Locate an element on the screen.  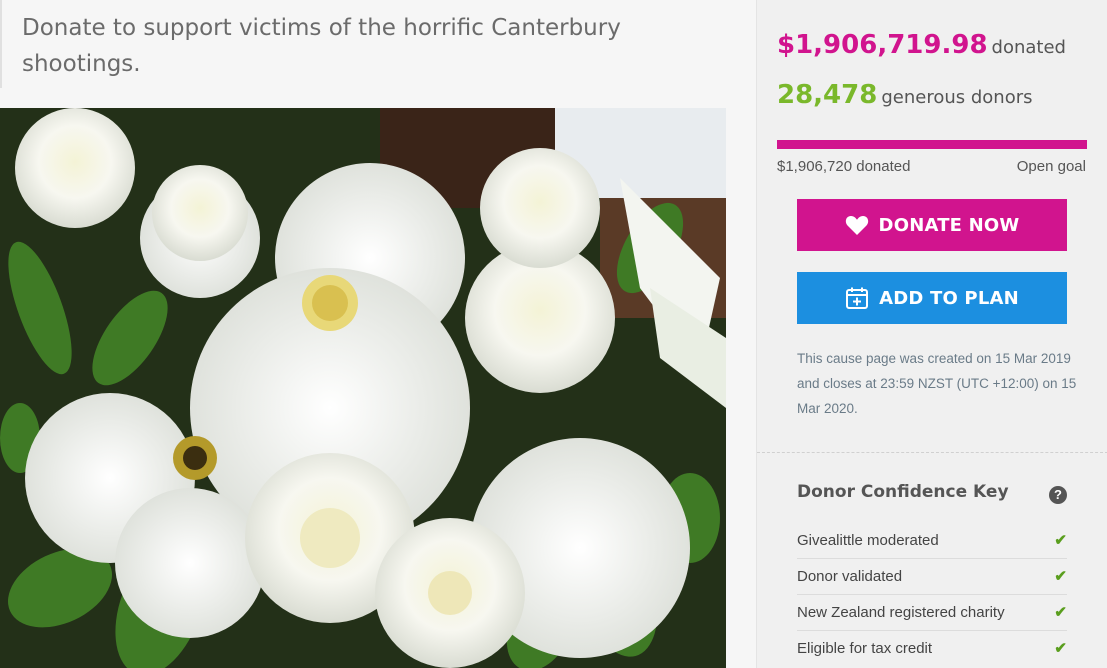
confidence-item-label: New Zealand registered charity is located at coordinates (901, 612).